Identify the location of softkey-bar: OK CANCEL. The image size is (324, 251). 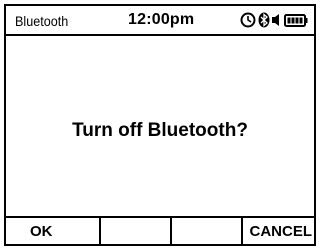
(160, 230).